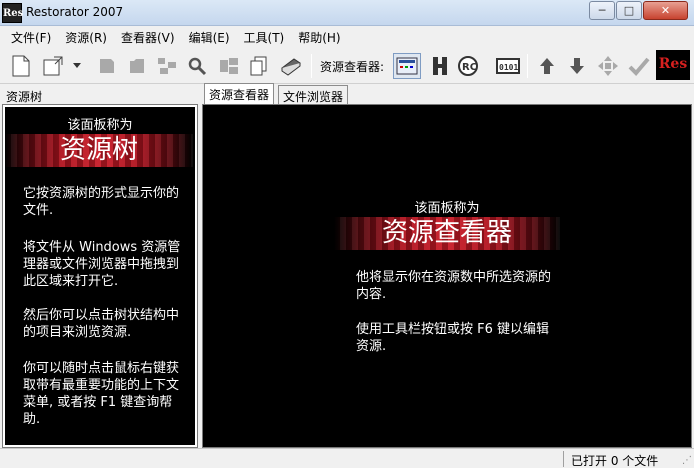 The width and height of the screenshot is (694, 468). I want to click on tree-heading-small: 该面板称为, so click(100, 125).